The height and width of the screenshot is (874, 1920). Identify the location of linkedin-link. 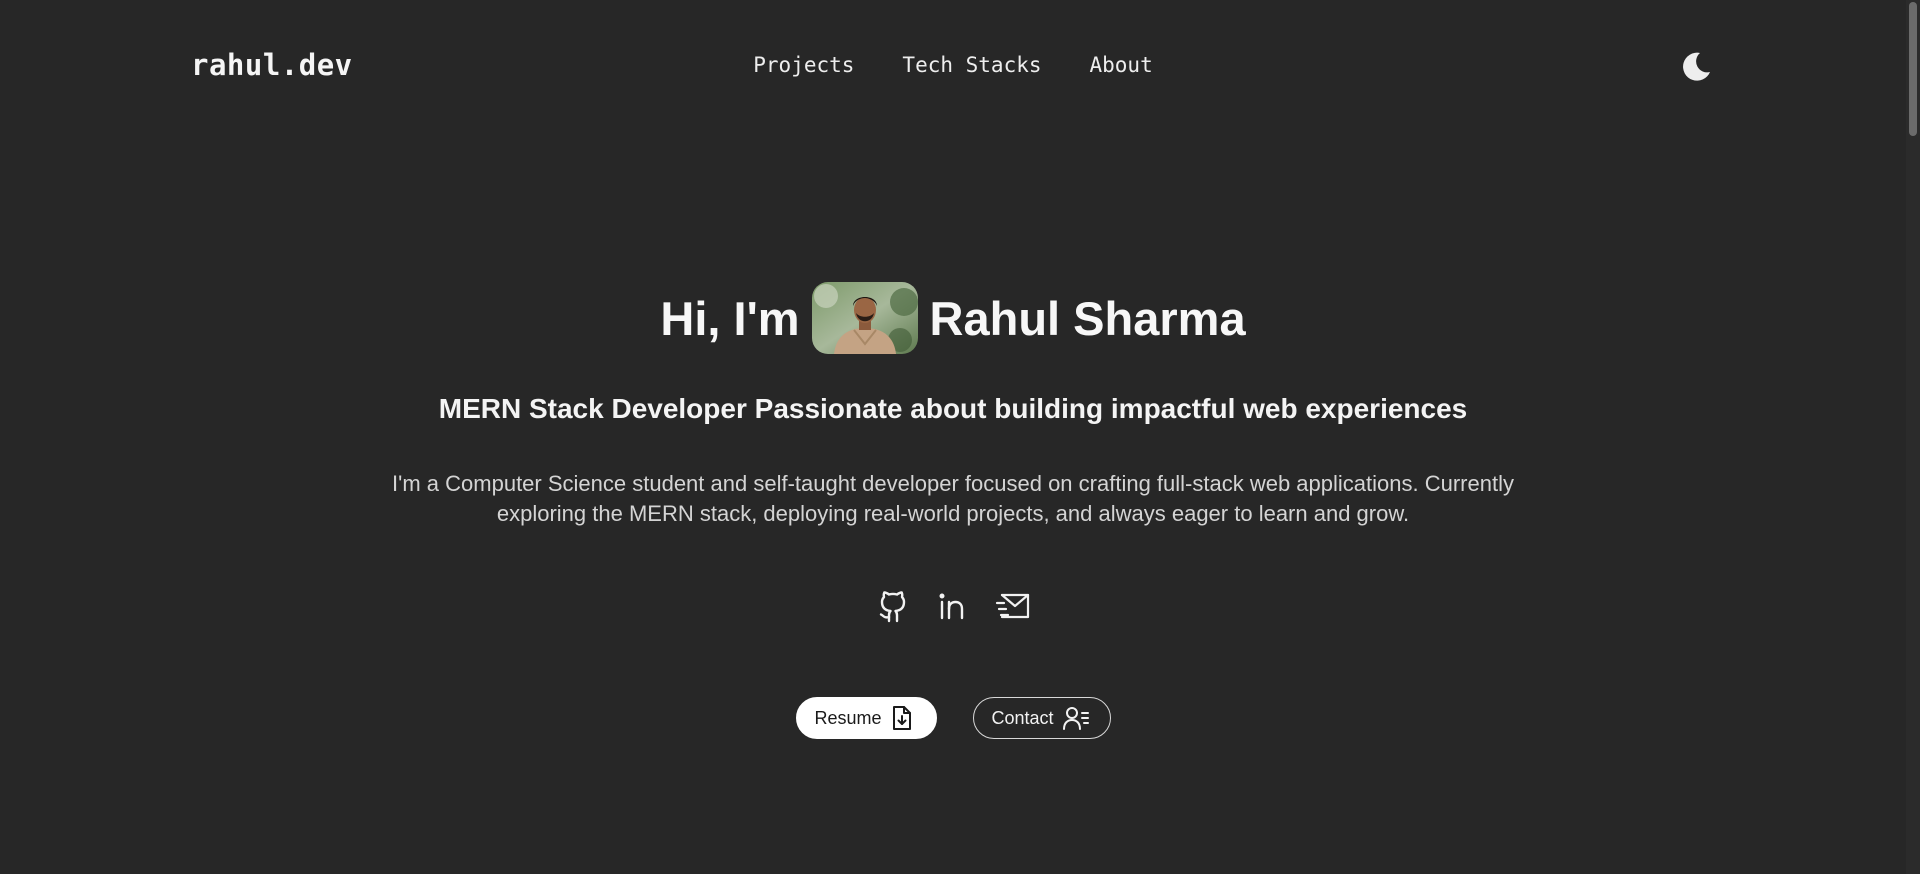
(953, 606).